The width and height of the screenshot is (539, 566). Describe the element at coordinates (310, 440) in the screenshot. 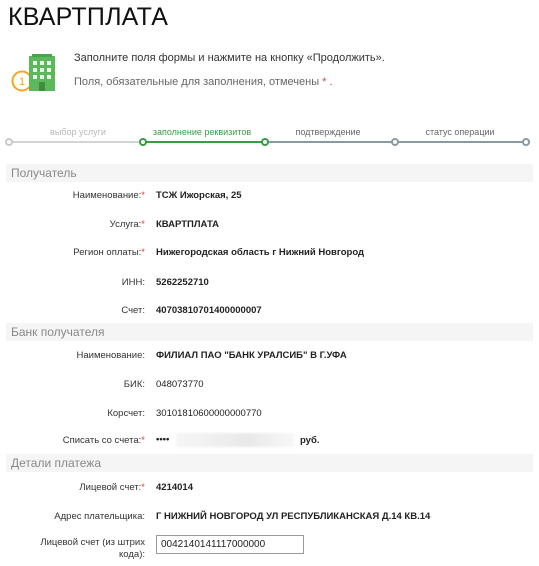

I see `debit-currency: руб.` at that location.